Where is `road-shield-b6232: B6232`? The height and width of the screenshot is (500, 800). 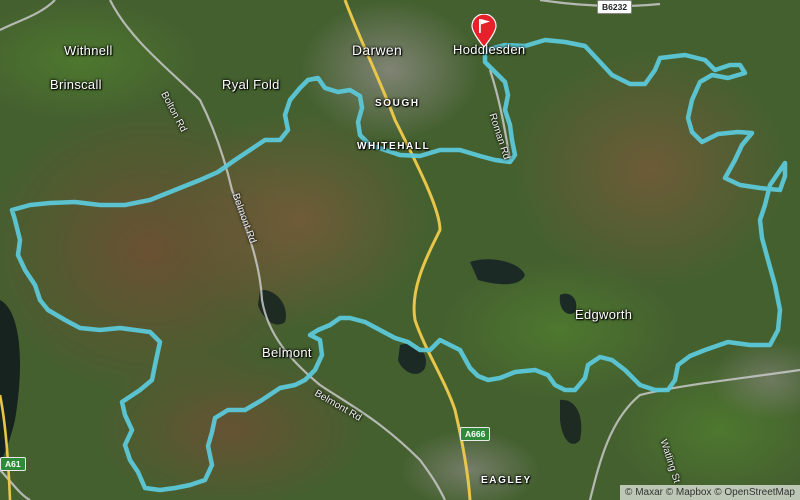 road-shield-b6232: B6232 is located at coordinates (615, 7).